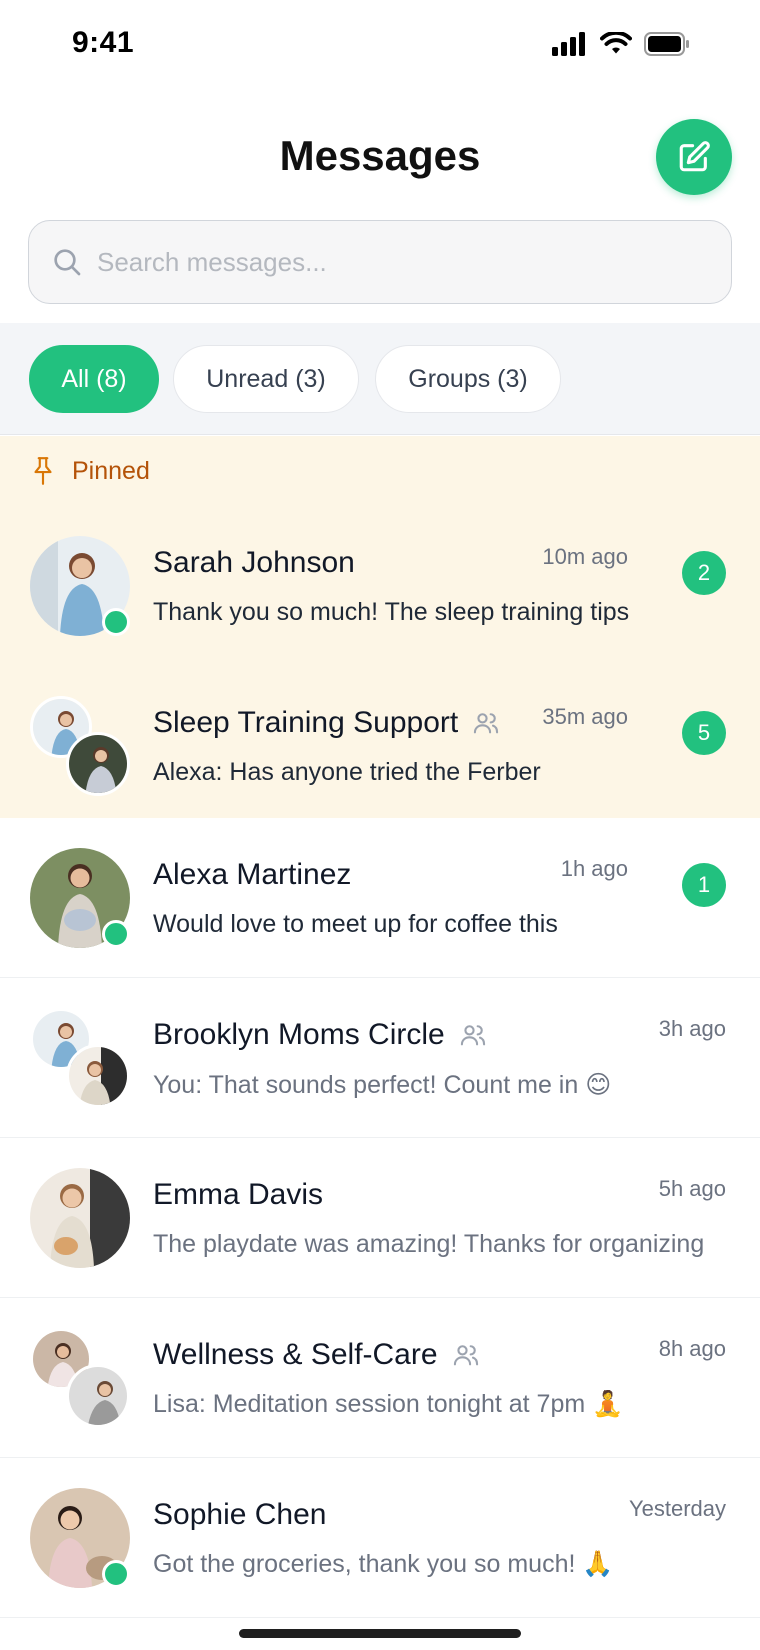  I want to click on contact-name: Emma Davis, so click(238, 1194).